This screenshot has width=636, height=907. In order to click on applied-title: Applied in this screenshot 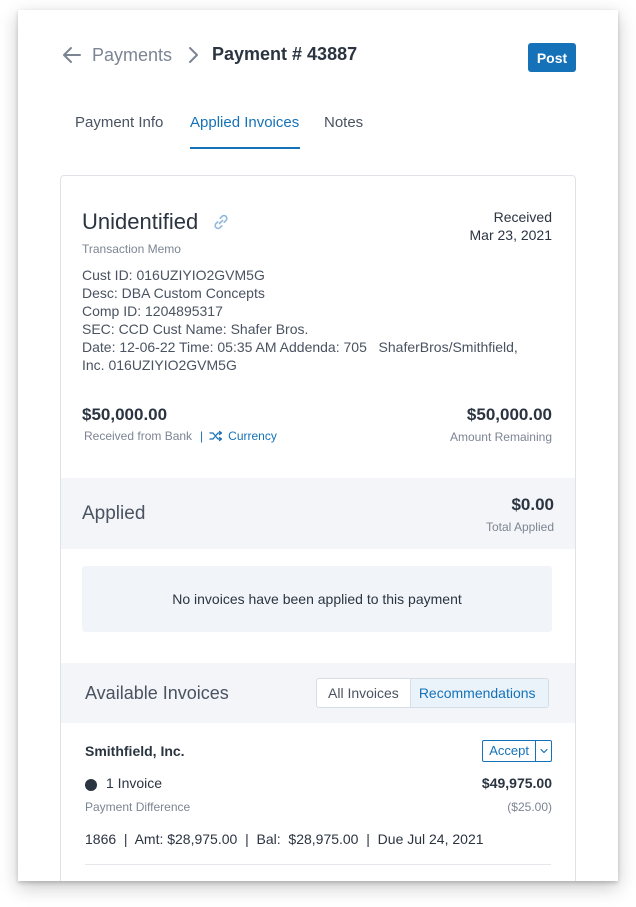, I will do `click(114, 513)`.